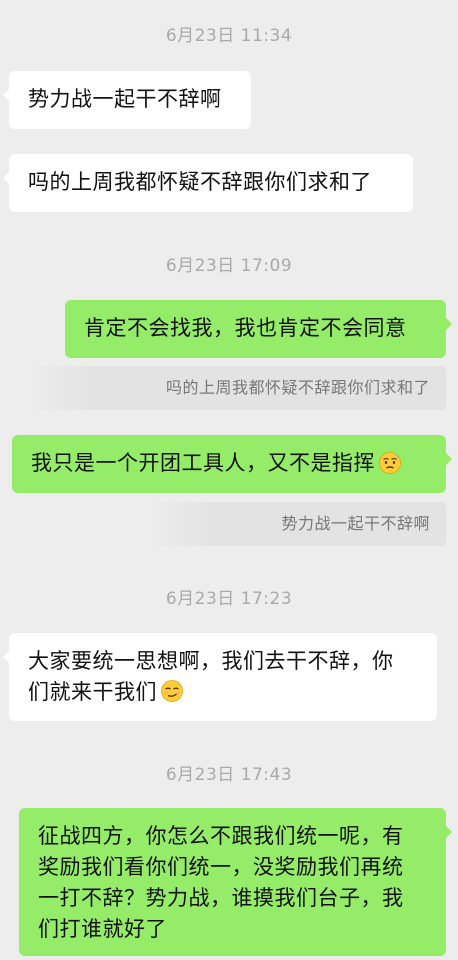 This screenshot has height=960, width=458. Describe the element at coordinates (200, 182) in the screenshot. I see `message-text: 吗的上周我都怀疑不辞跟你们求和了` at that location.